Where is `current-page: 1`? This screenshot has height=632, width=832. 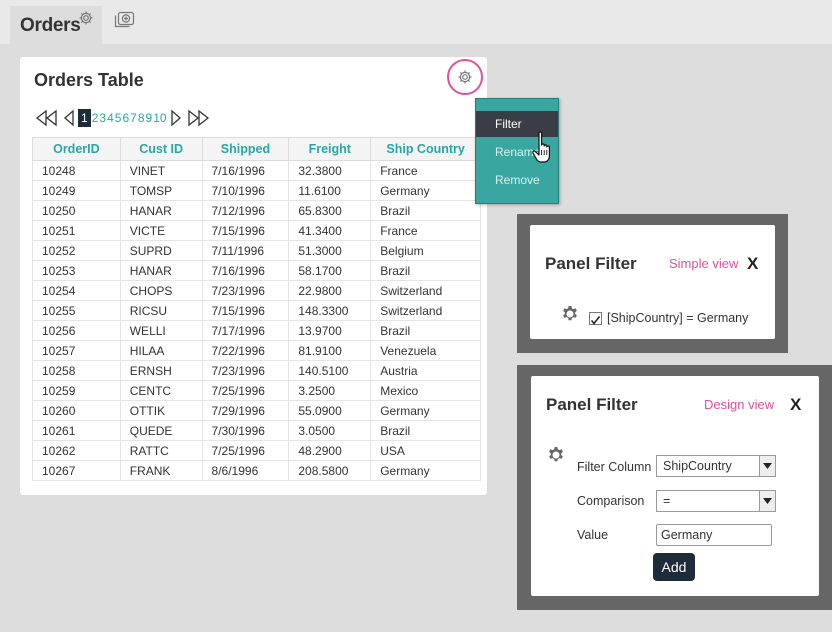
current-page: 1 is located at coordinates (84, 118).